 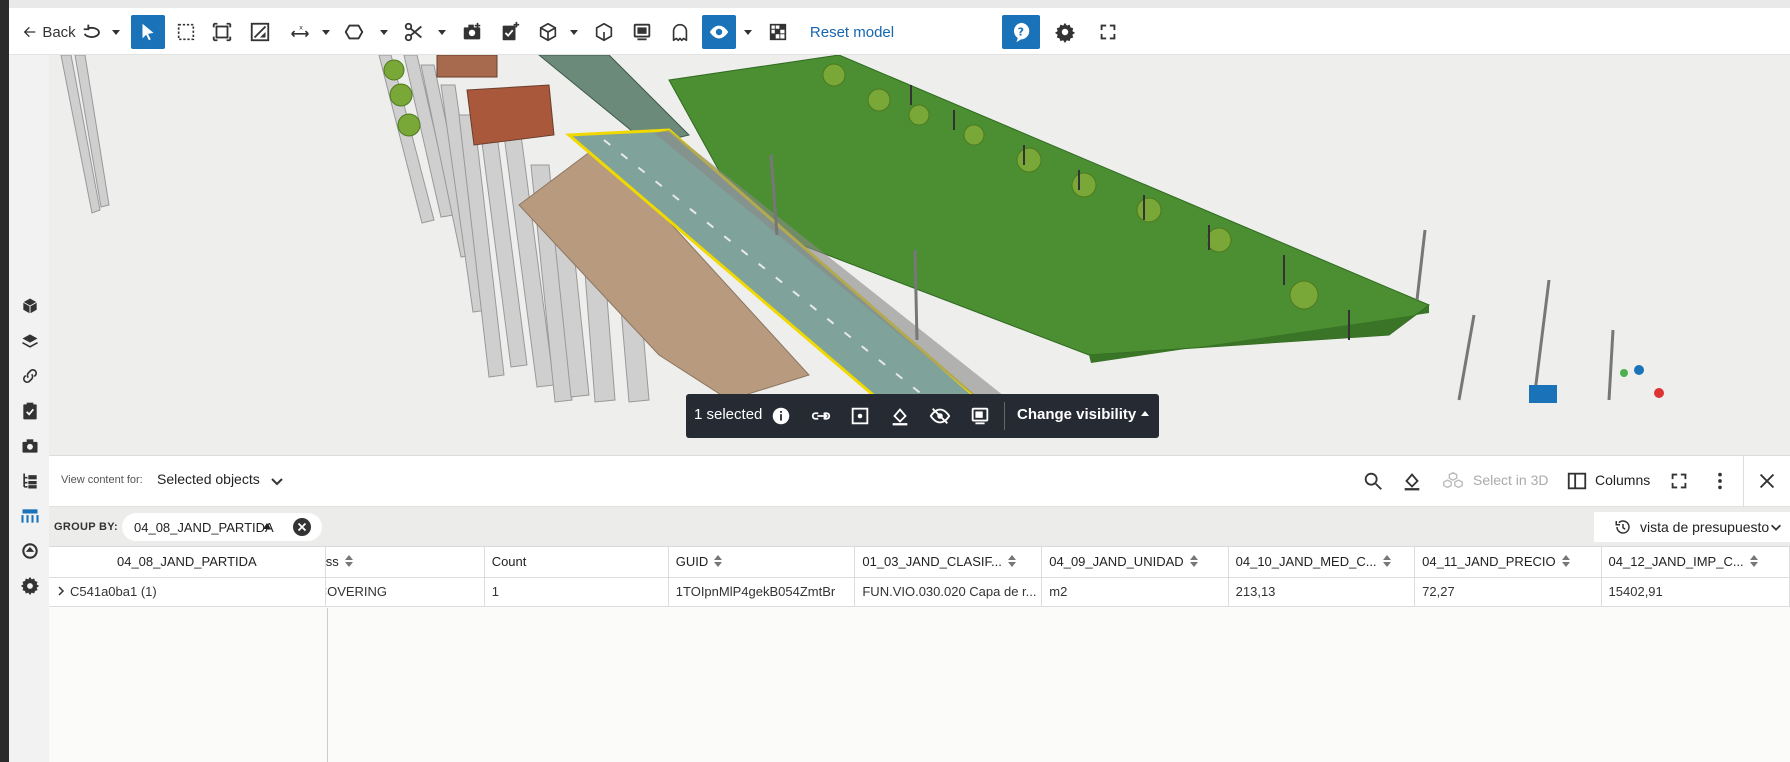 What do you see at coordinates (1679, 481) in the screenshot?
I see `fullscreen-icon` at bounding box center [1679, 481].